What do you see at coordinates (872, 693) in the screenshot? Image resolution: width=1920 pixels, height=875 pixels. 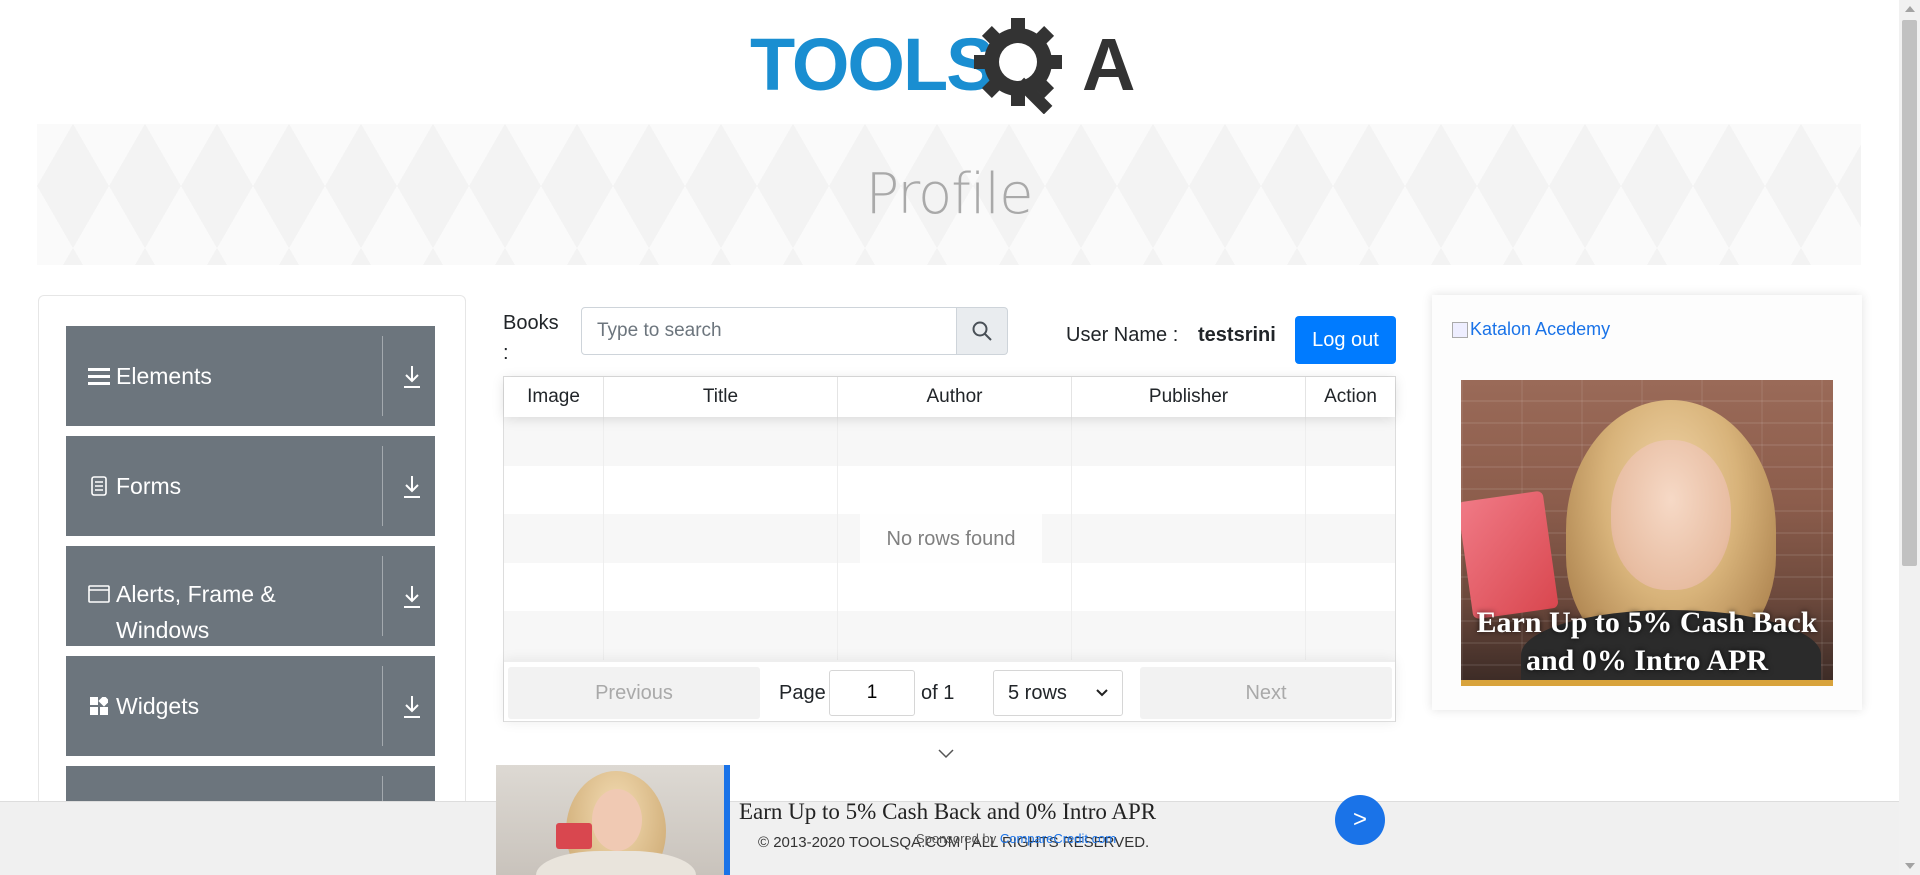 I see `page-number-input` at bounding box center [872, 693].